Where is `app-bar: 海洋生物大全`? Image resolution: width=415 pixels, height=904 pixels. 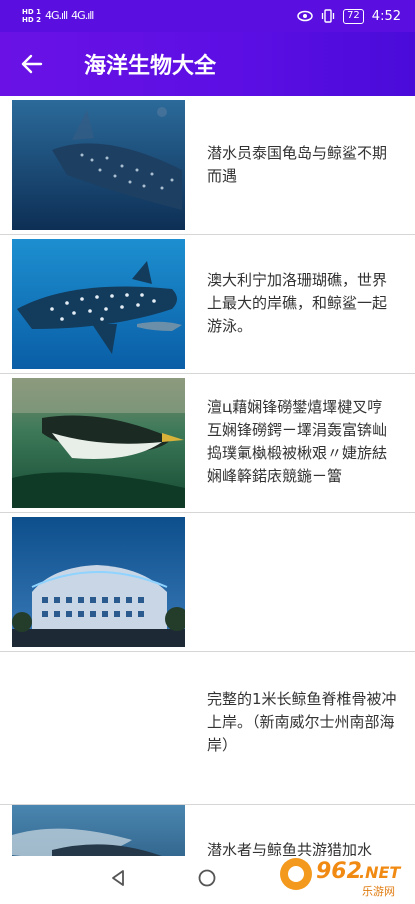 app-bar: 海洋生物大全 is located at coordinates (207, 64).